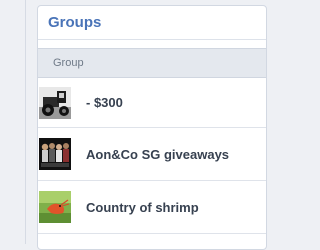 This screenshot has height=250, width=320. I want to click on column-header-label: Group, so click(68, 63).